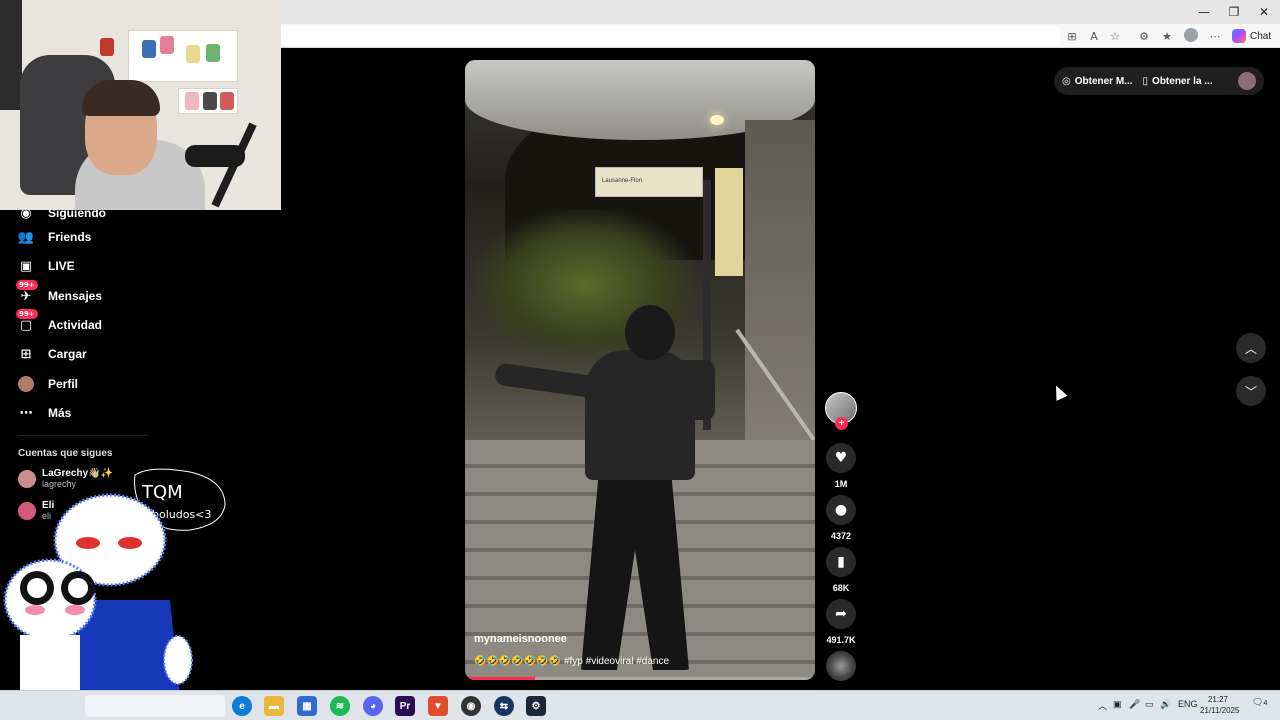 The height and width of the screenshot is (720, 1280). I want to click on microphone, so click(215, 156).